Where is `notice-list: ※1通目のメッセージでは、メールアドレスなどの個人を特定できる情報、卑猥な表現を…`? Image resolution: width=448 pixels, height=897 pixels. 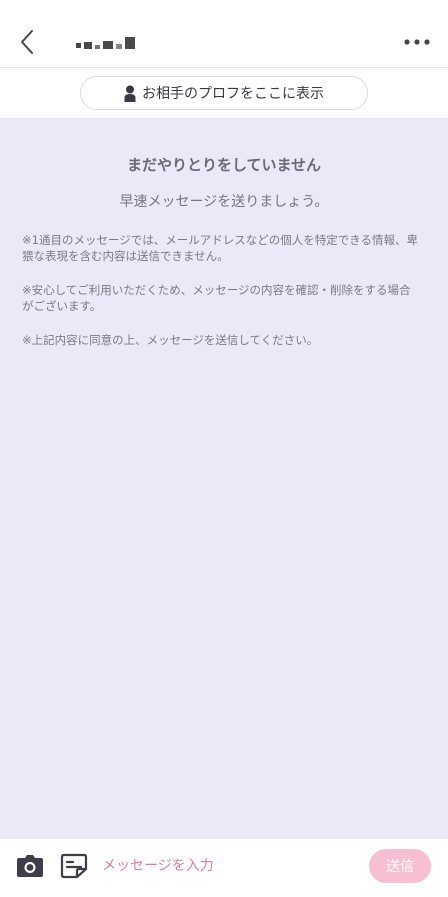 notice-list: ※1通目のメッセージでは、メールアドレスなどの個人を特定できる情報、卑猥な表現を… is located at coordinates (222, 299).